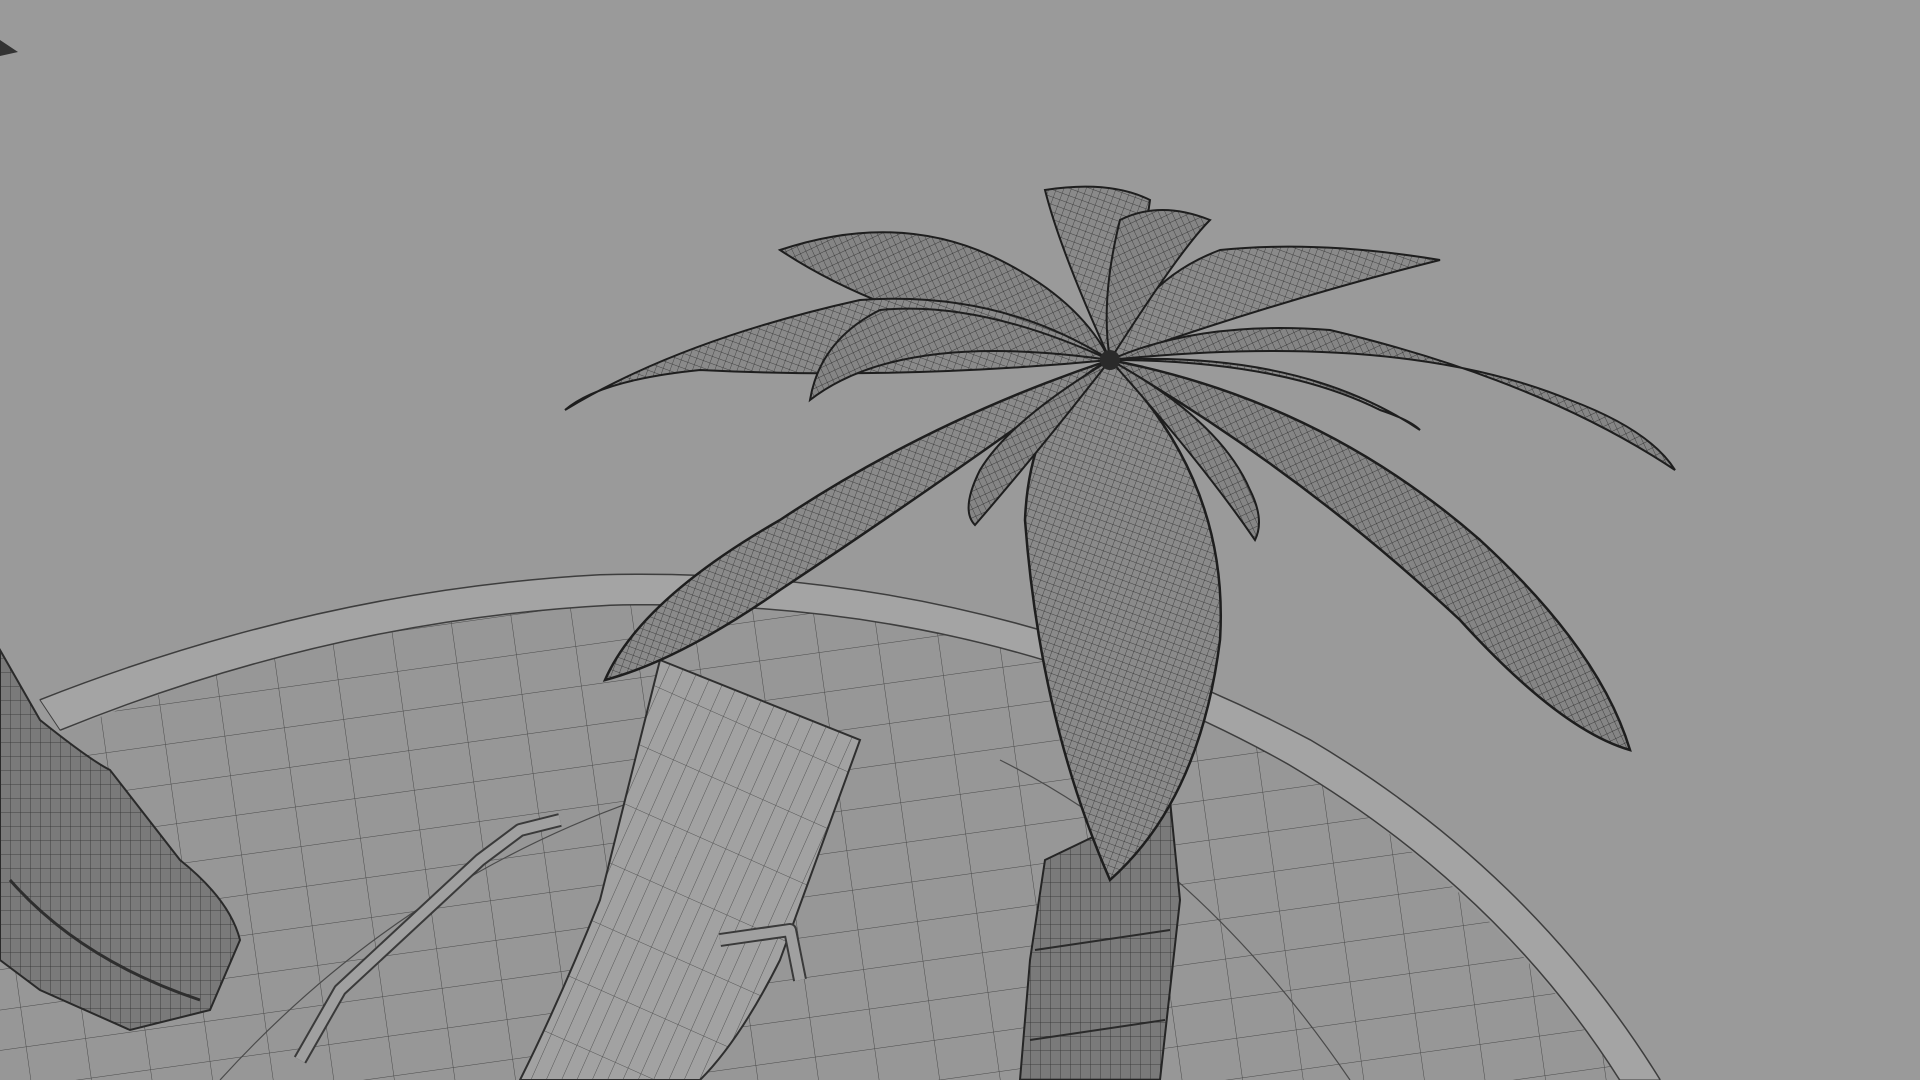 The width and height of the screenshot is (1920, 1080). I want to click on crown-center, so click(1110, 360).